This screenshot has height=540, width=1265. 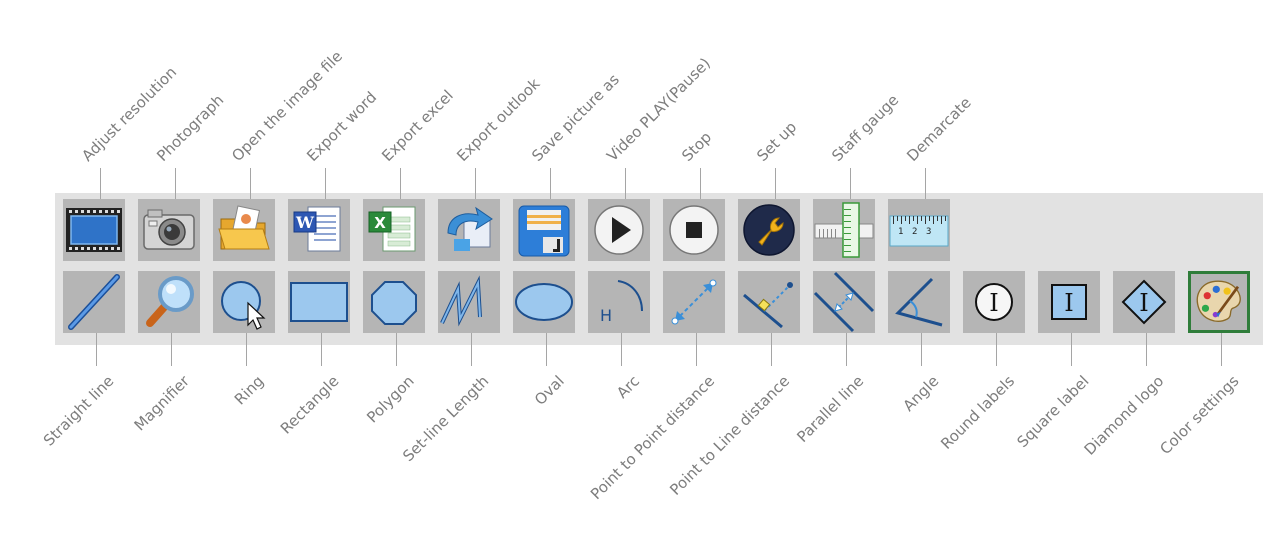 I want to click on callout-leader-square-label, so click(x=1071, y=349).